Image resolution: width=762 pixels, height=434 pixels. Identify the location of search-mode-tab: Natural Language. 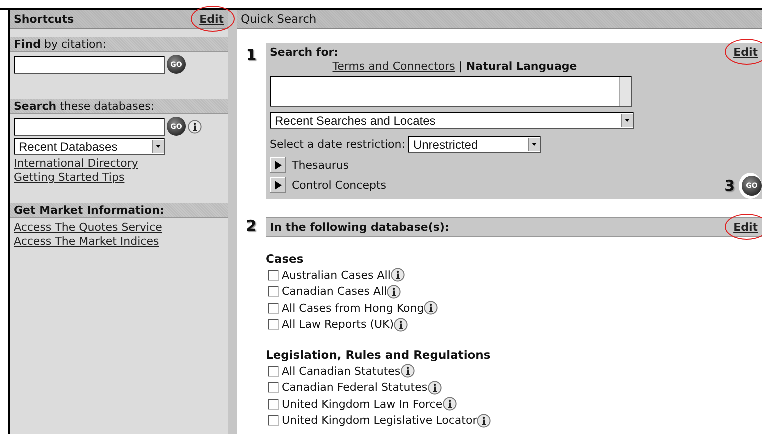
(522, 66).